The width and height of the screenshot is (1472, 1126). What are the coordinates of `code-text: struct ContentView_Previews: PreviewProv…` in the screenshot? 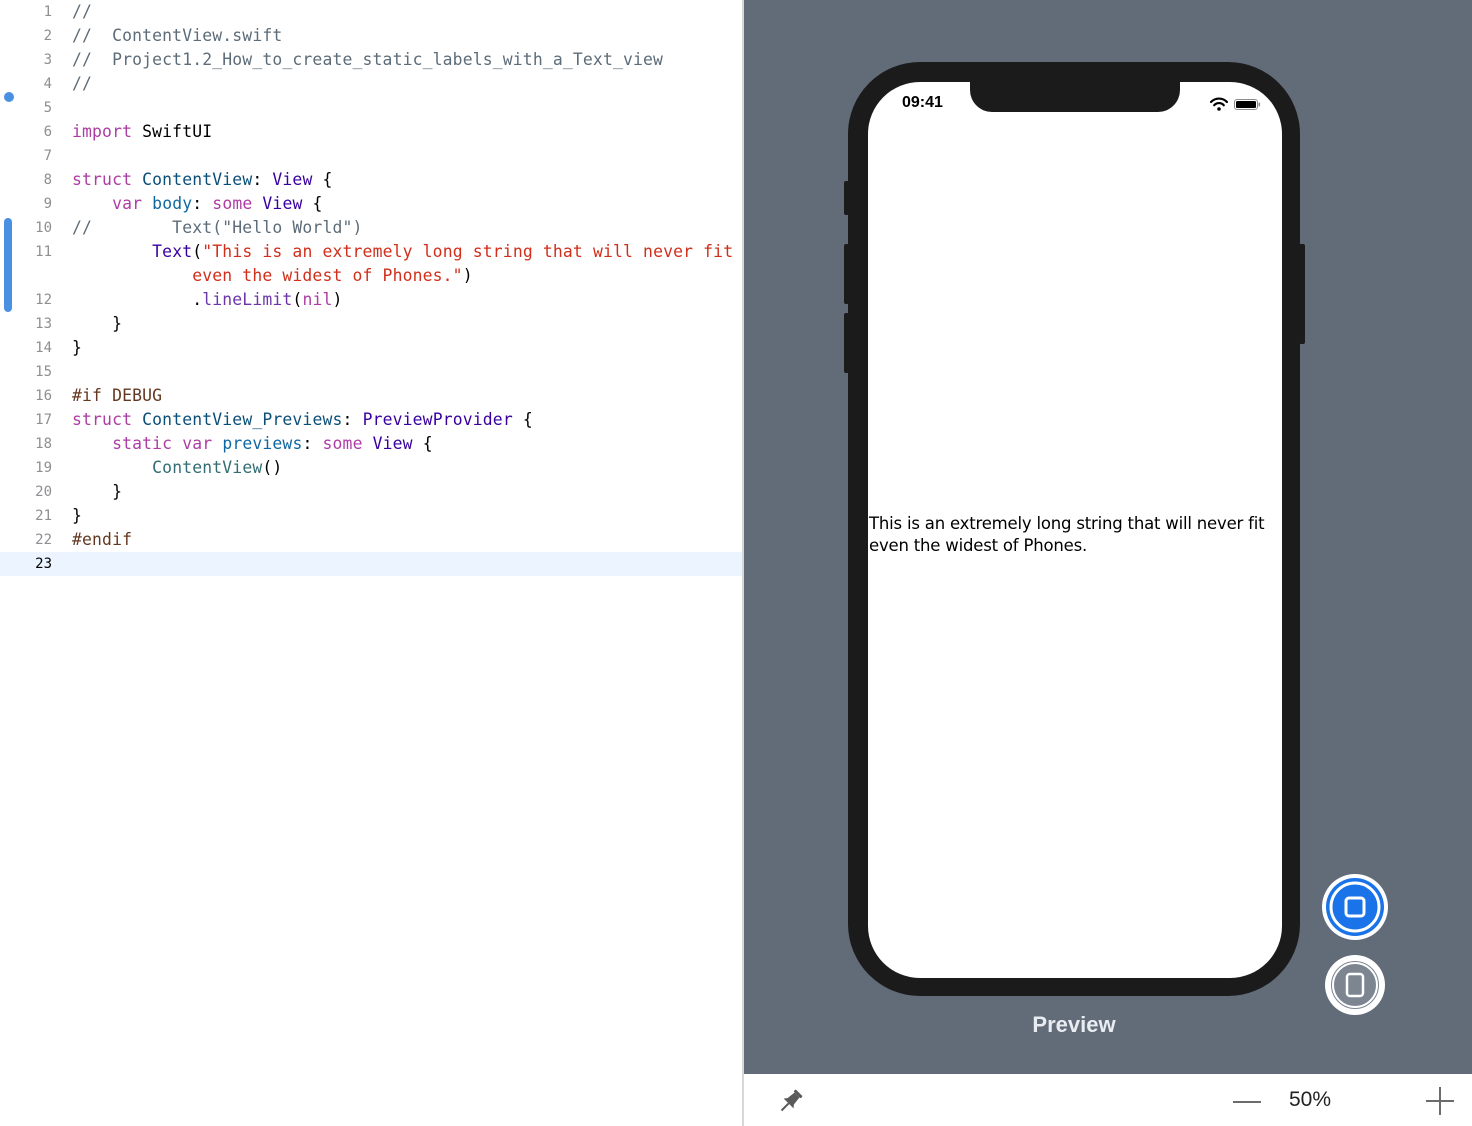 It's located at (302, 420).